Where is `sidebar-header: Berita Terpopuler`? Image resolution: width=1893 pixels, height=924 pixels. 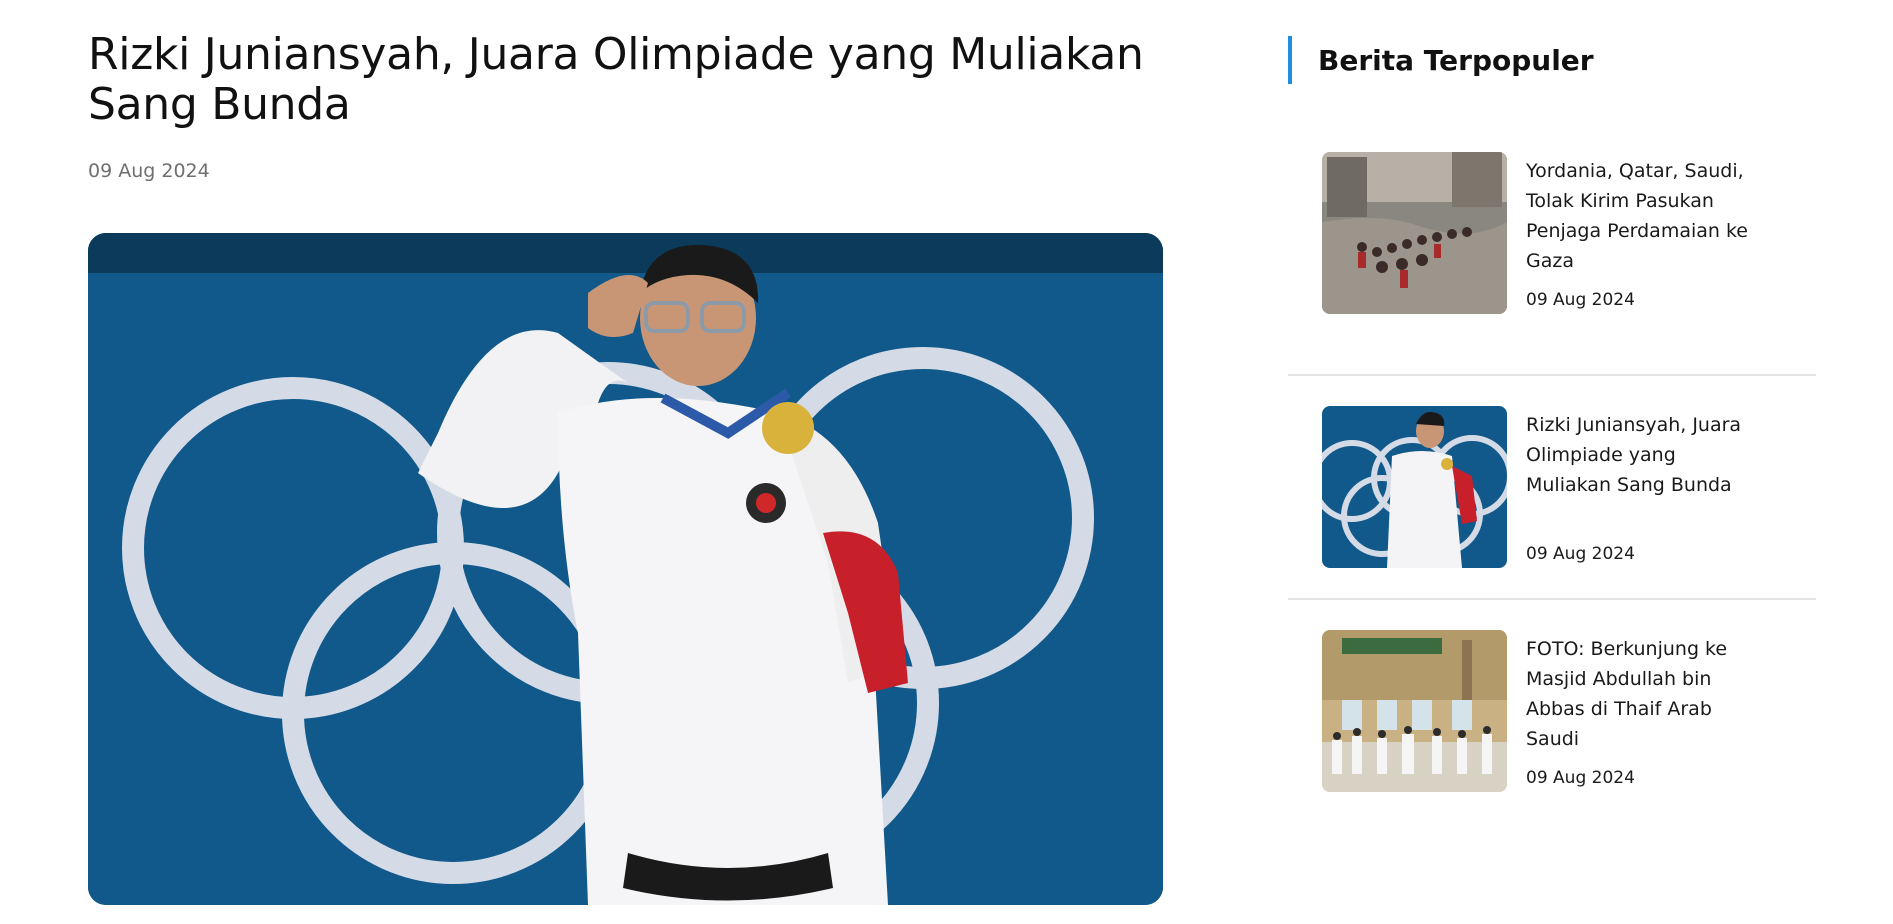
sidebar-header: Berita Terpopuler is located at coordinates (1552, 60).